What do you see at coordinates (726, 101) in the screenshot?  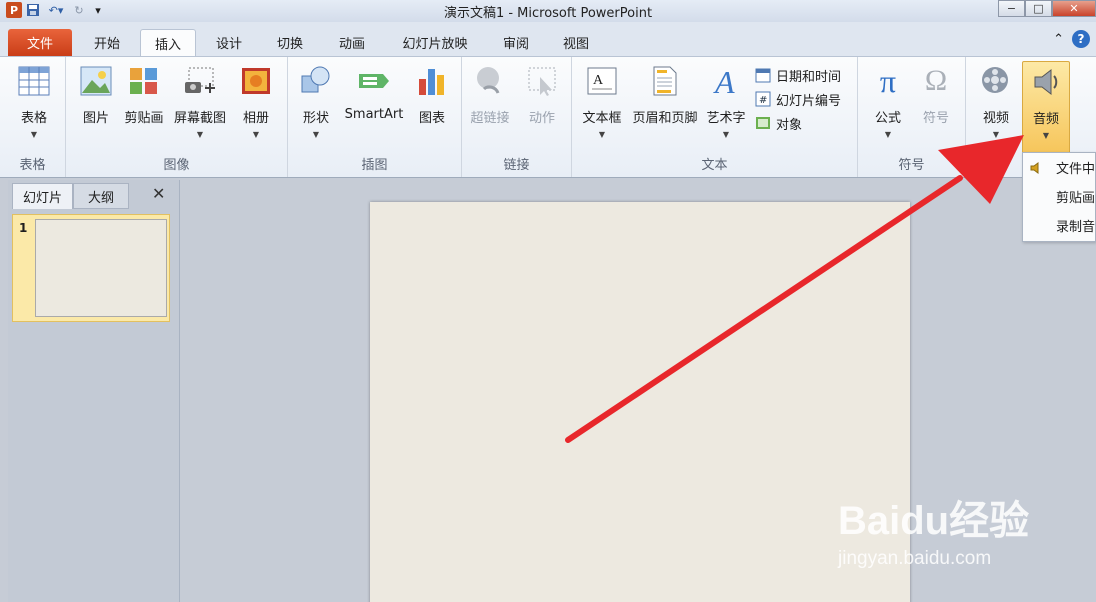 I see `wordart-button: A 艺术字 ▼` at bounding box center [726, 101].